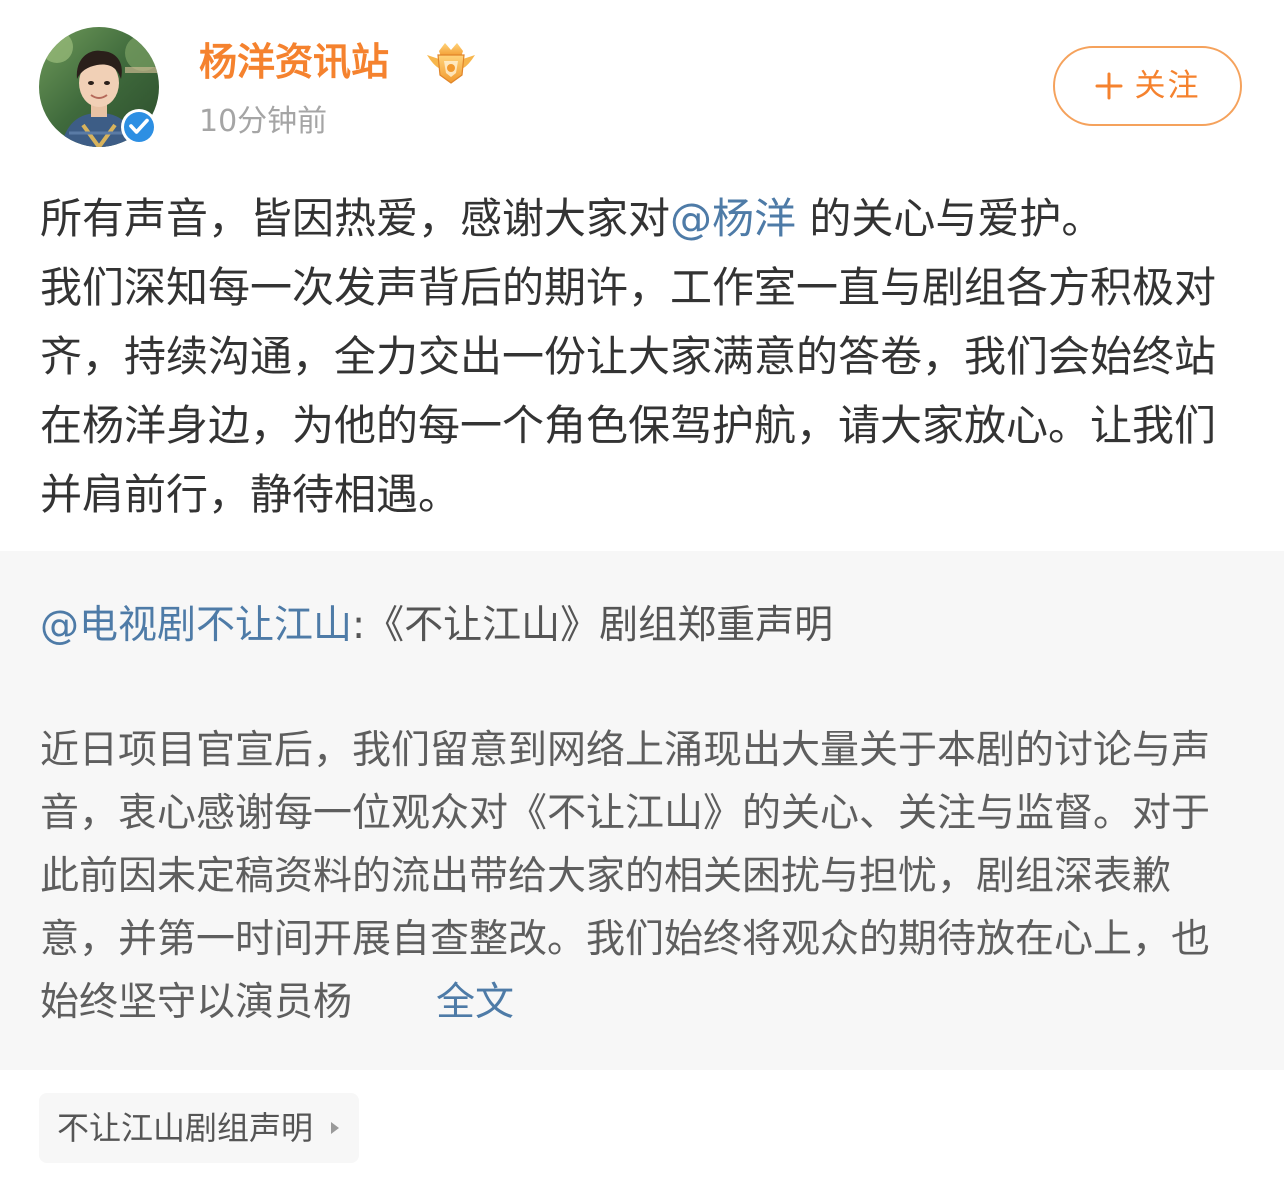  What do you see at coordinates (294, 62) in the screenshot?
I see `author-name: 杨洋资讯站` at bounding box center [294, 62].